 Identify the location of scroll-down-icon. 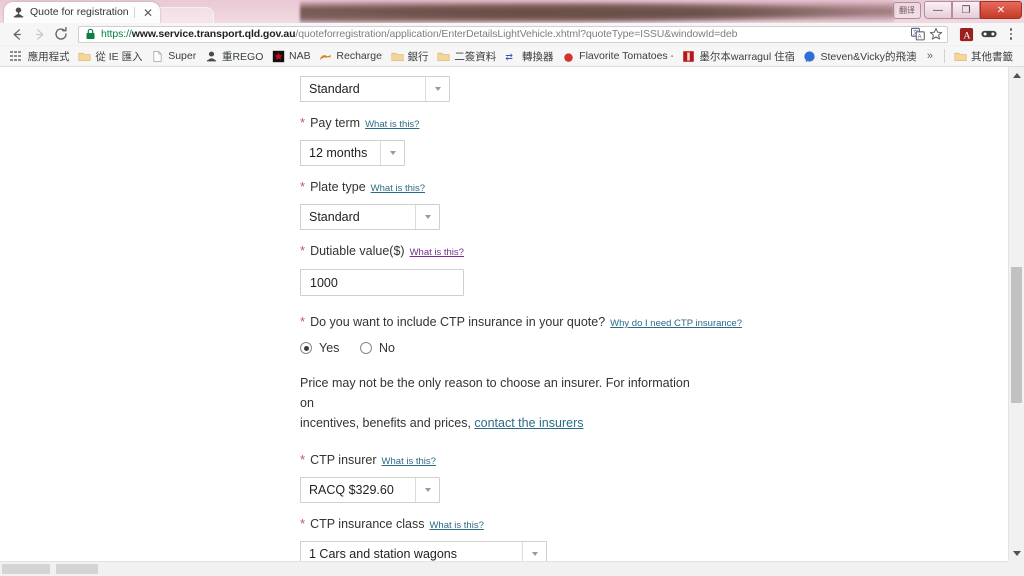
(1016, 553).